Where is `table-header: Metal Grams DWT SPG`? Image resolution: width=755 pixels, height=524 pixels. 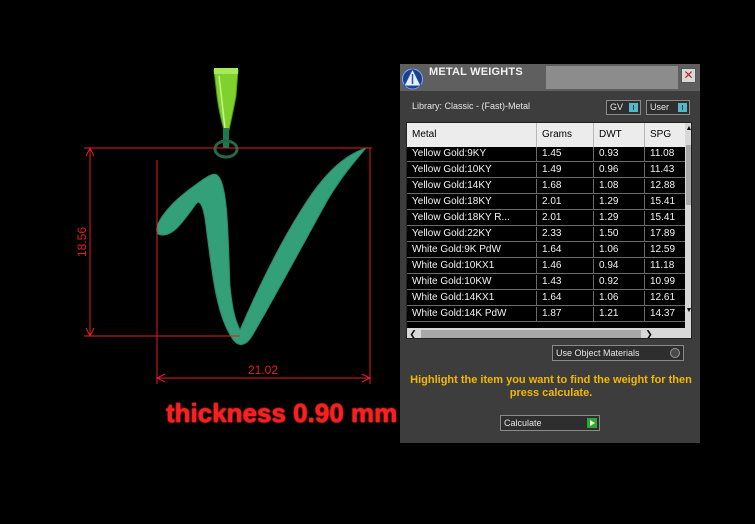 table-header: Metal Grams DWT SPG is located at coordinates (549, 135).